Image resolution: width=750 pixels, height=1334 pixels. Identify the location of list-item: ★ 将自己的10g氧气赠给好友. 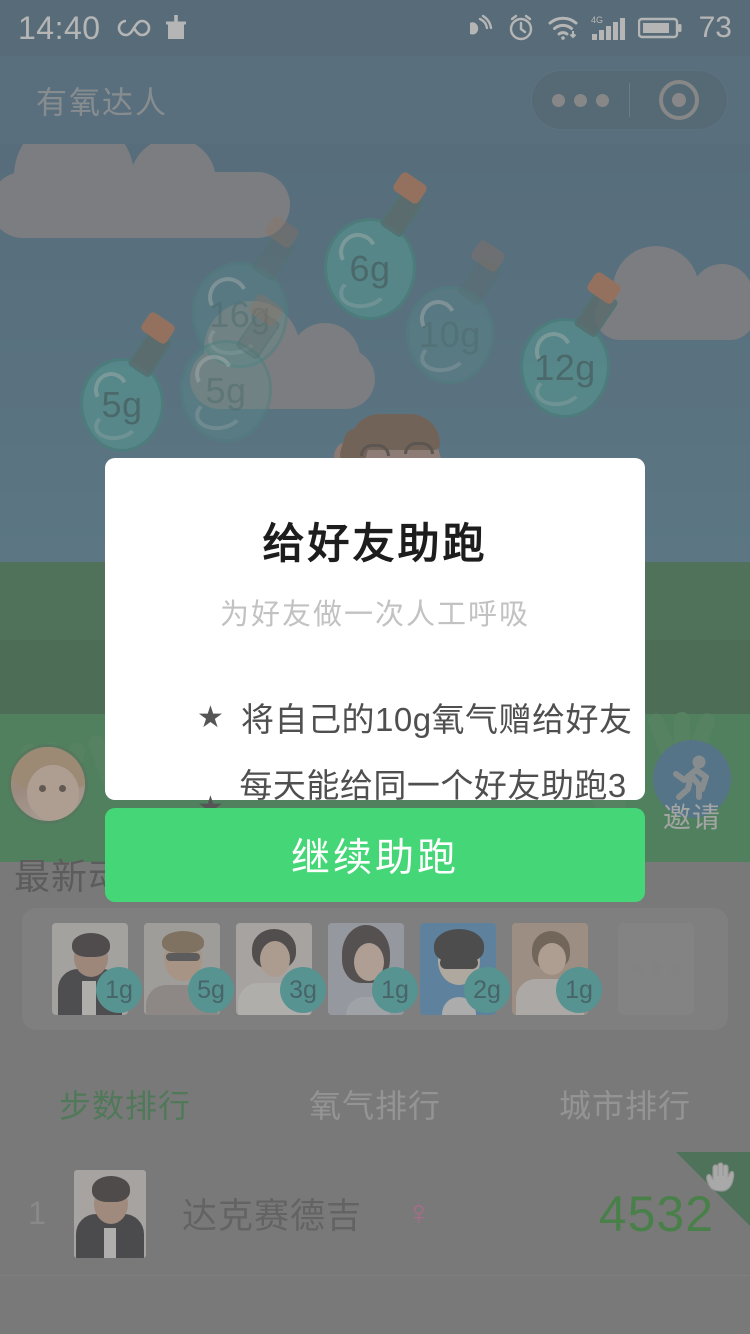
(421, 717).